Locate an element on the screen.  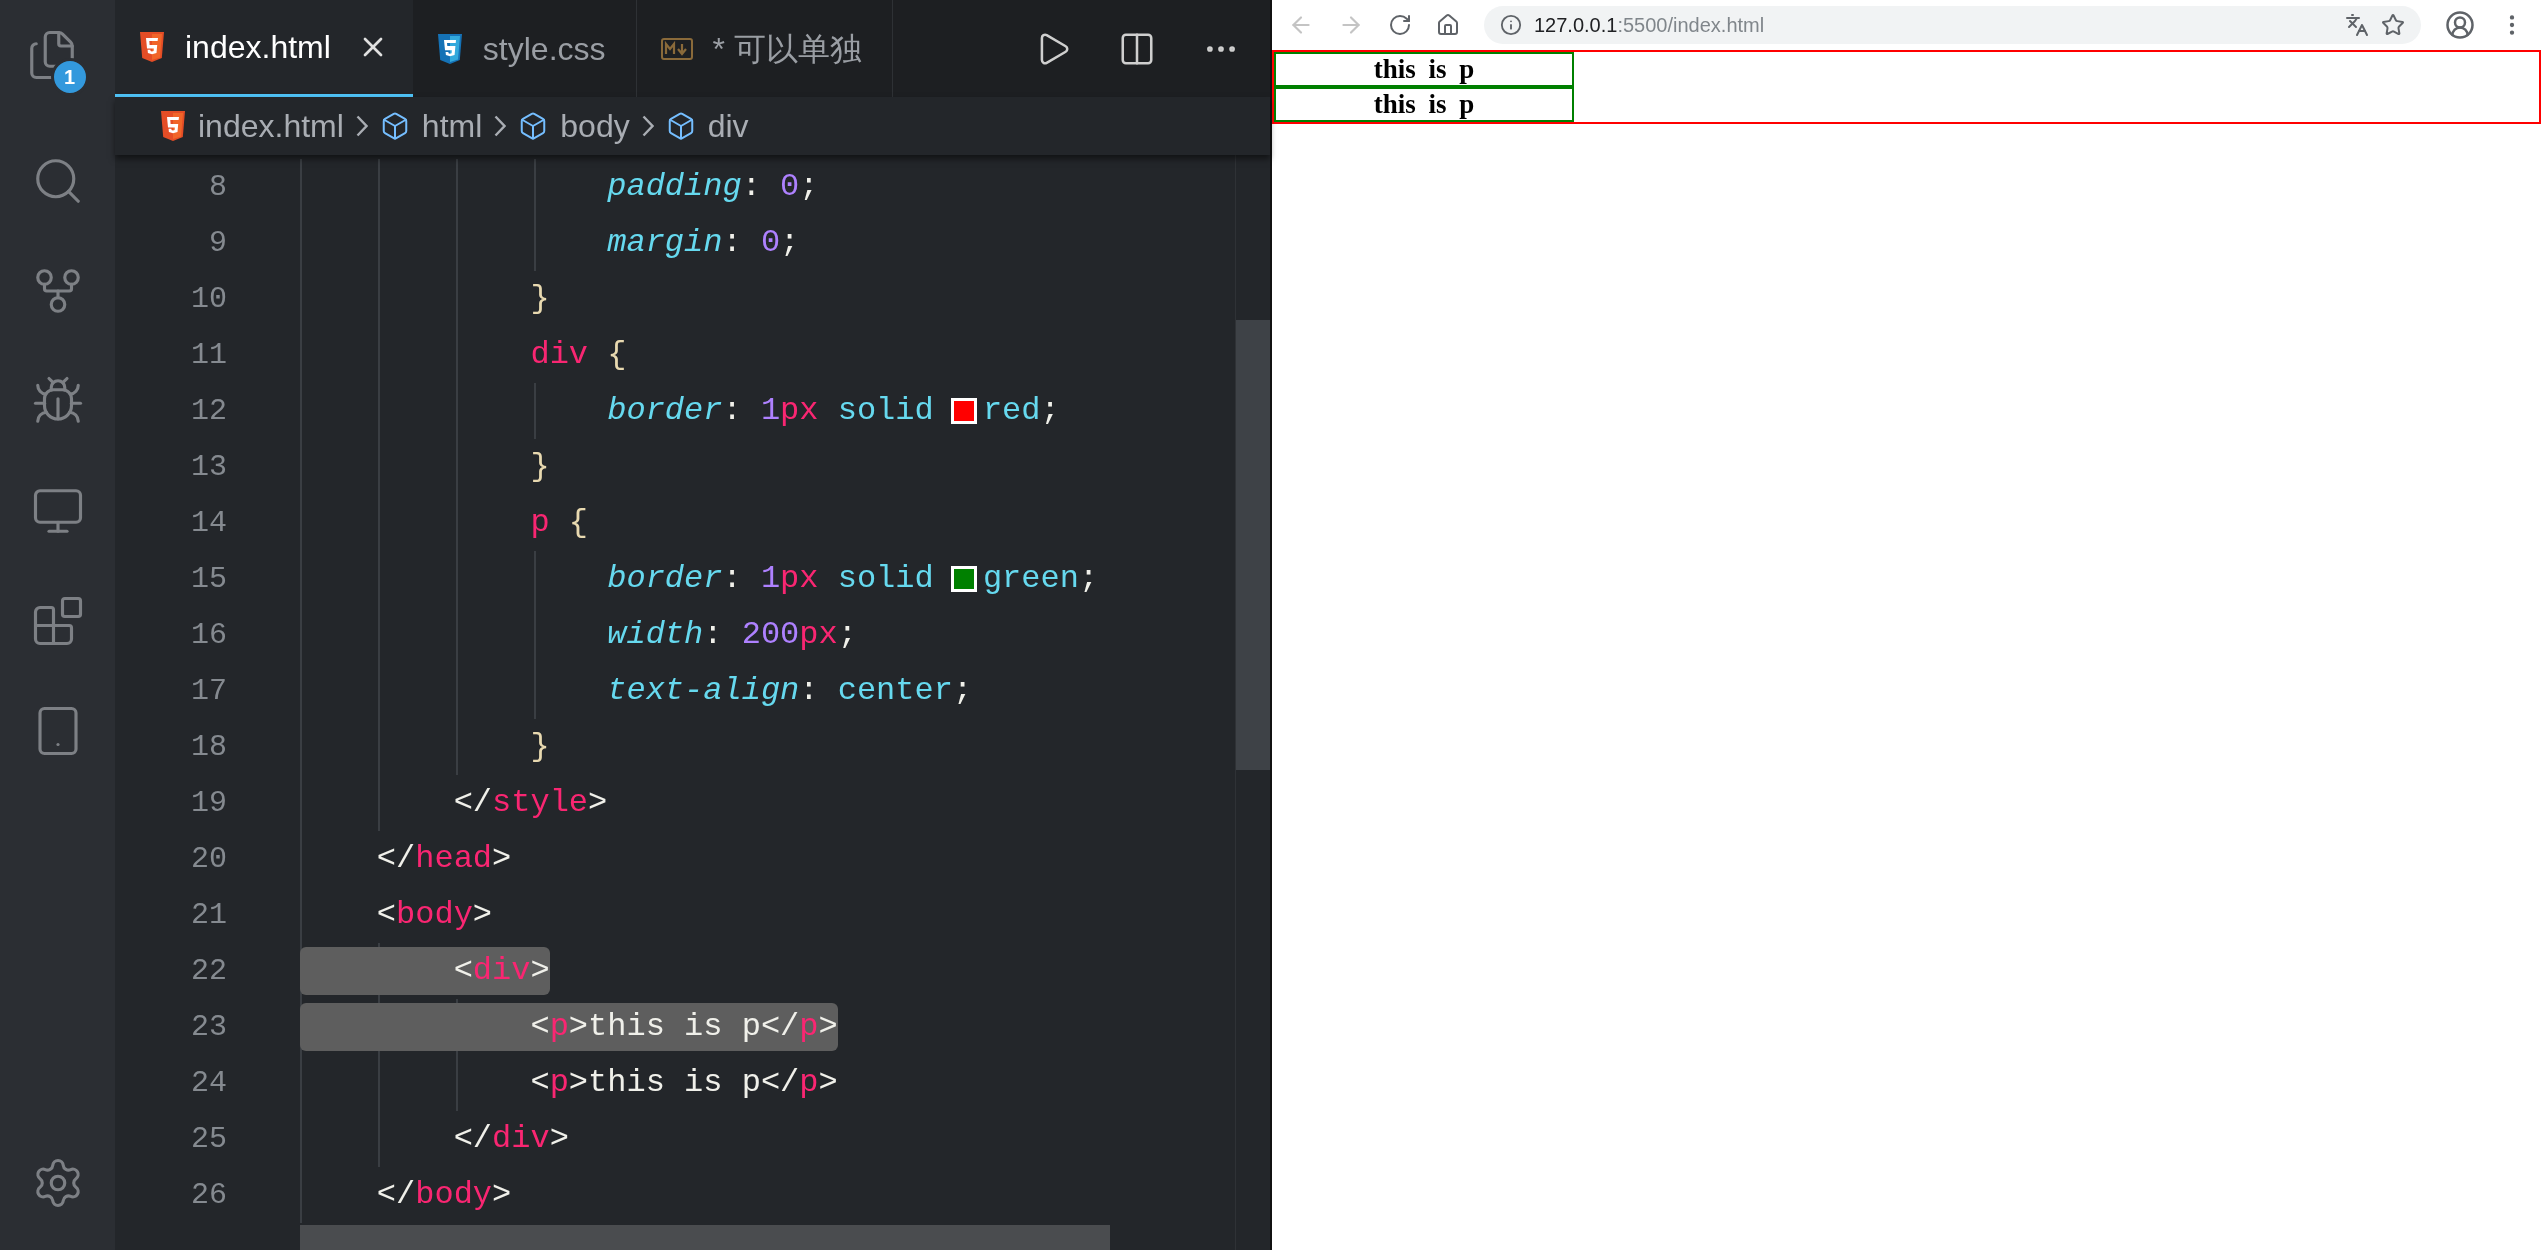
line-number: 12 is located at coordinates (208, 411).